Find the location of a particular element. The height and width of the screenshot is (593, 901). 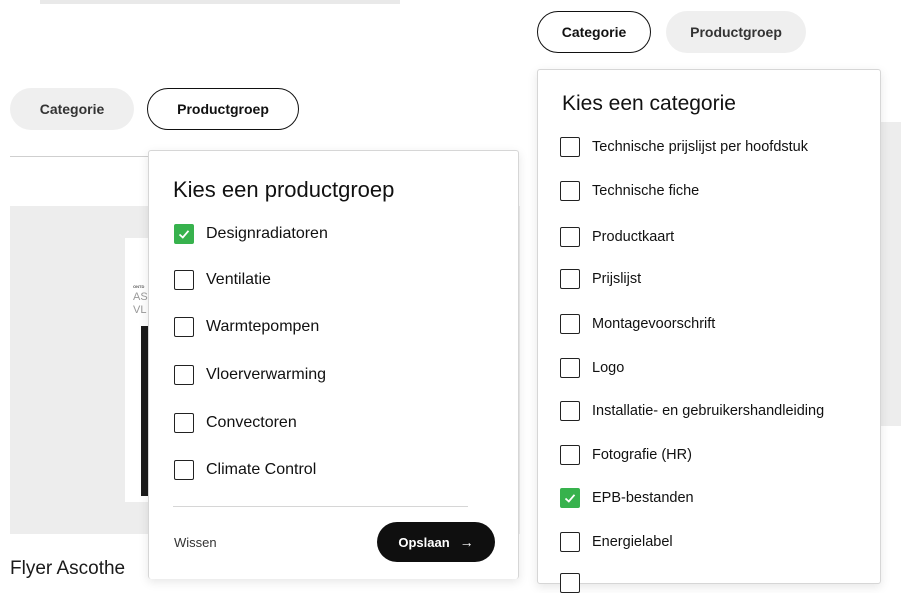

checkbox-label: Convectoren is located at coordinates (251, 423).